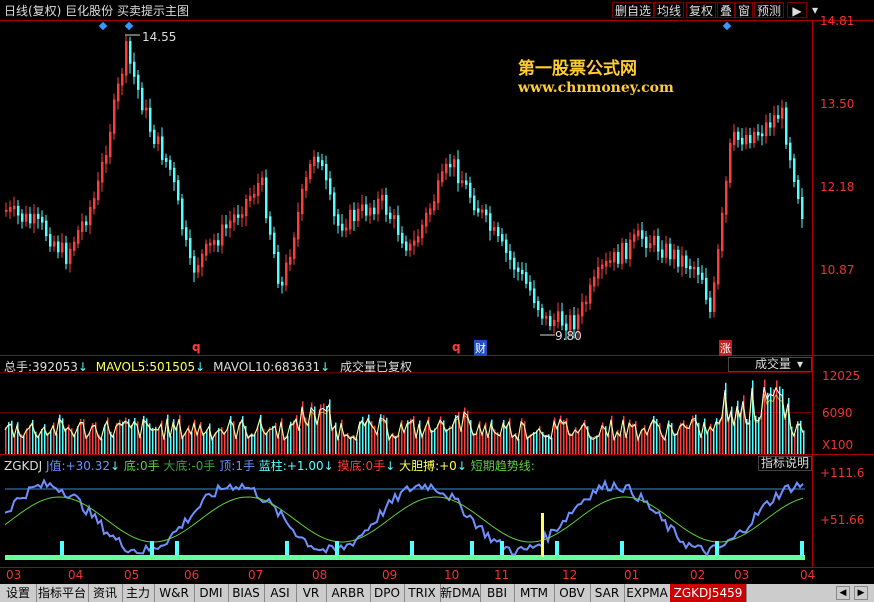 This screenshot has width=874, height=602. What do you see at coordinates (669, 10) in the screenshot?
I see `ma-button: 均线` at bounding box center [669, 10].